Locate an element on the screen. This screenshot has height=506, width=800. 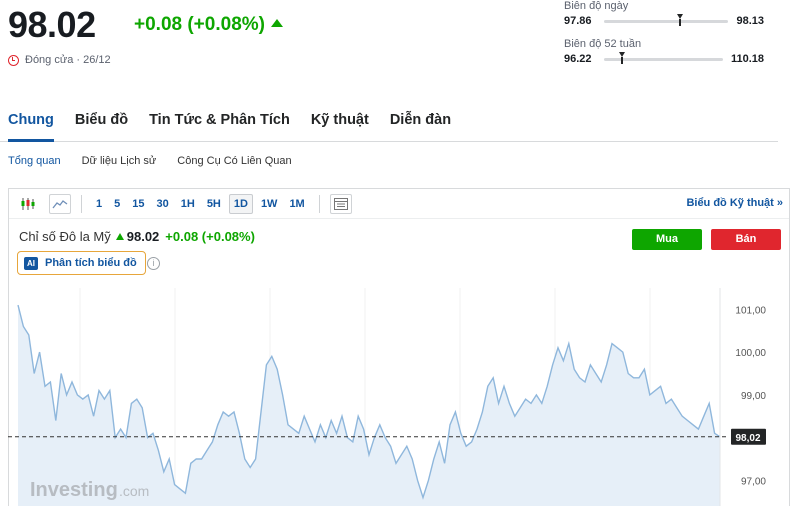
instrument-name: Chỉ số Đô la Mỹ is located at coordinates (65, 236).